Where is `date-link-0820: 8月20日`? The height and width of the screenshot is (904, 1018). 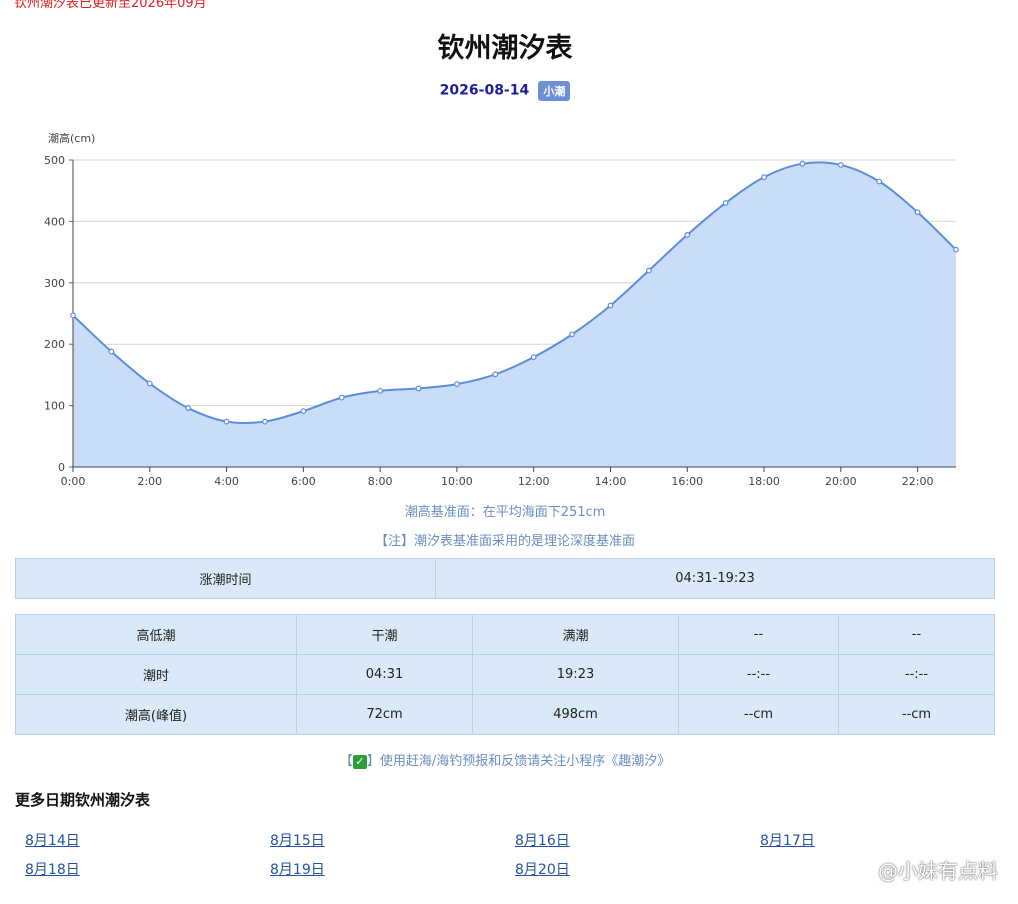
date-link-0820: 8月20日 is located at coordinates (542, 869).